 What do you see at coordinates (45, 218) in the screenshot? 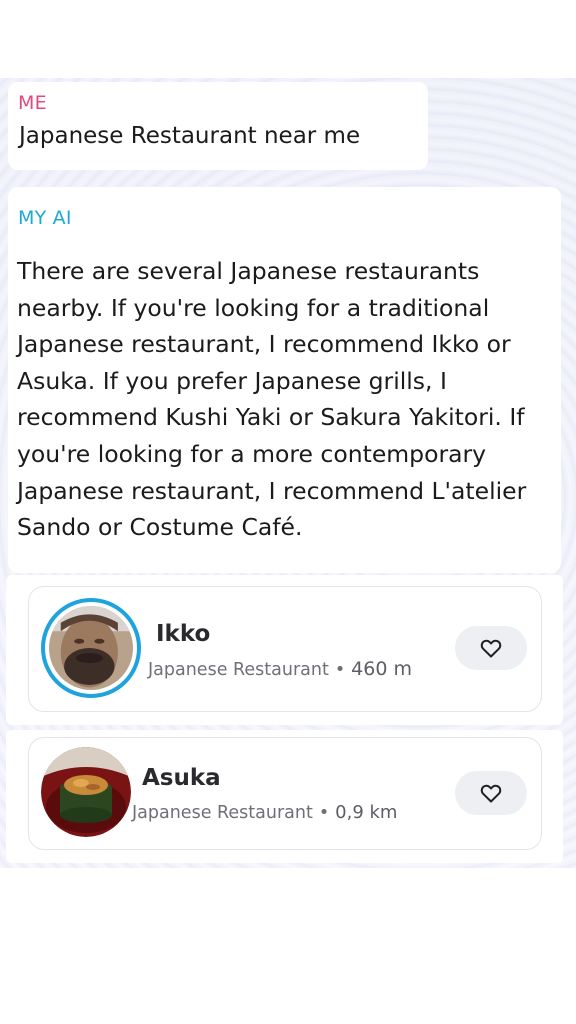
I see `ai-sender-label: MY AI` at bounding box center [45, 218].